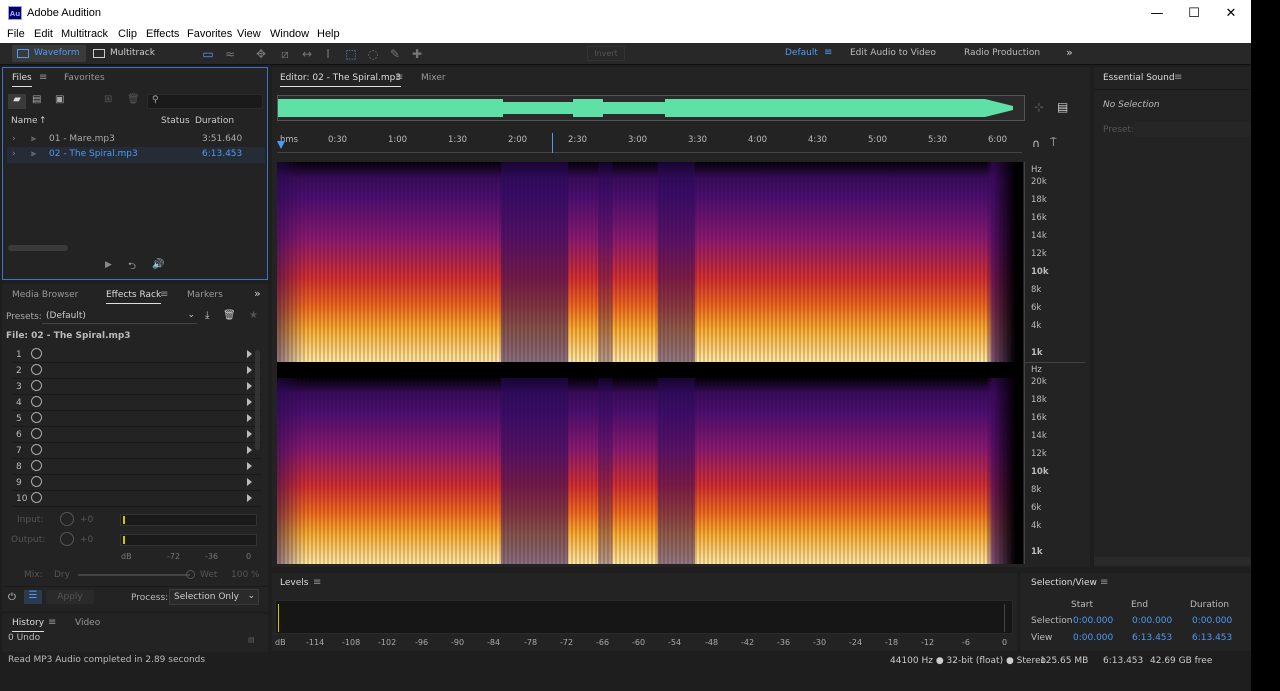 This screenshot has height=691, width=1280. What do you see at coordinates (33, 597) in the screenshot?
I see `rack-list-icon: ☰` at bounding box center [33, 597].